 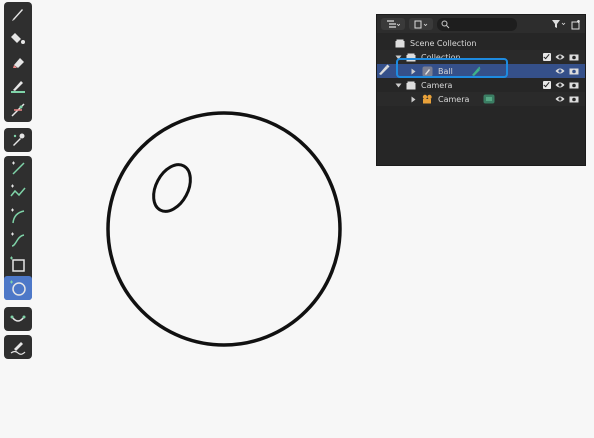 I want to click on line-tool, so click(x=18, y=168).